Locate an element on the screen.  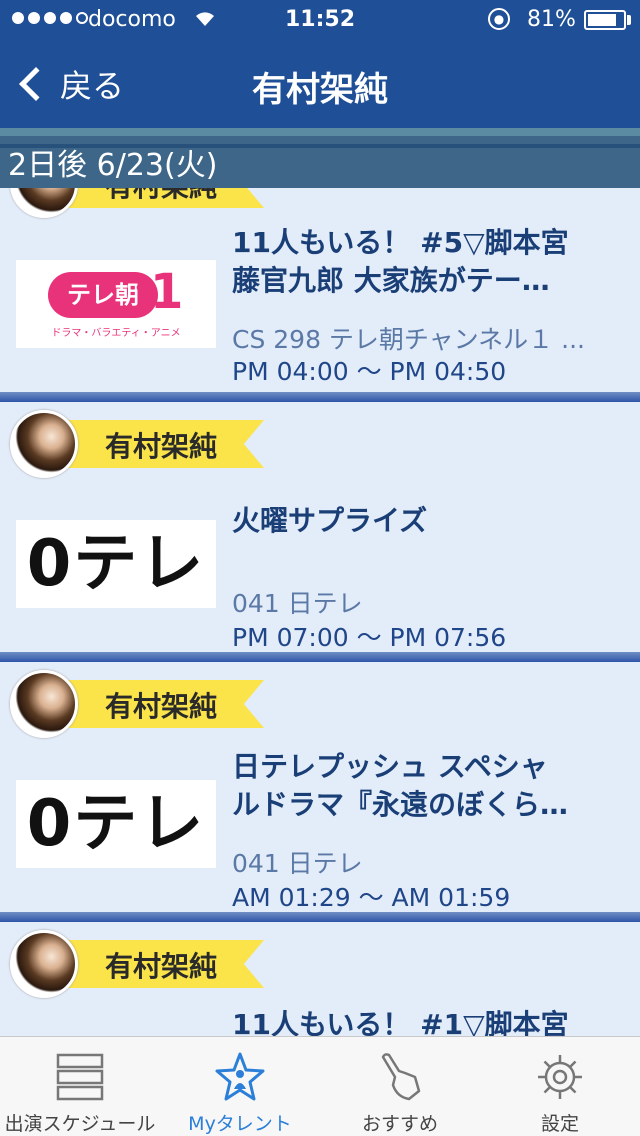
tv-asahi-ch1-logo: テレ朝 ch 1 ドラマ・バラエティ・アニメ is located at coordinates (116, 304).